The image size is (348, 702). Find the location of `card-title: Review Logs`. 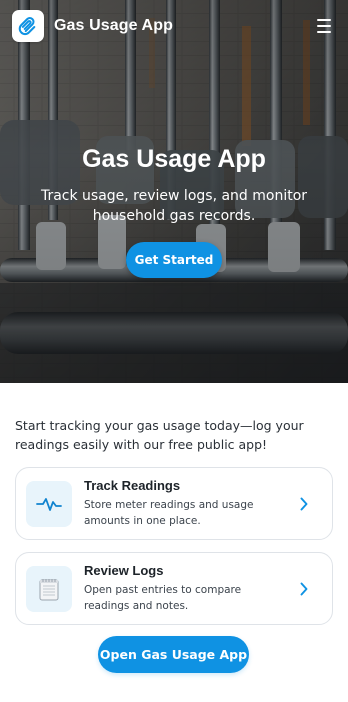

card-title: Review Logs is located at coordinates (124, 570).